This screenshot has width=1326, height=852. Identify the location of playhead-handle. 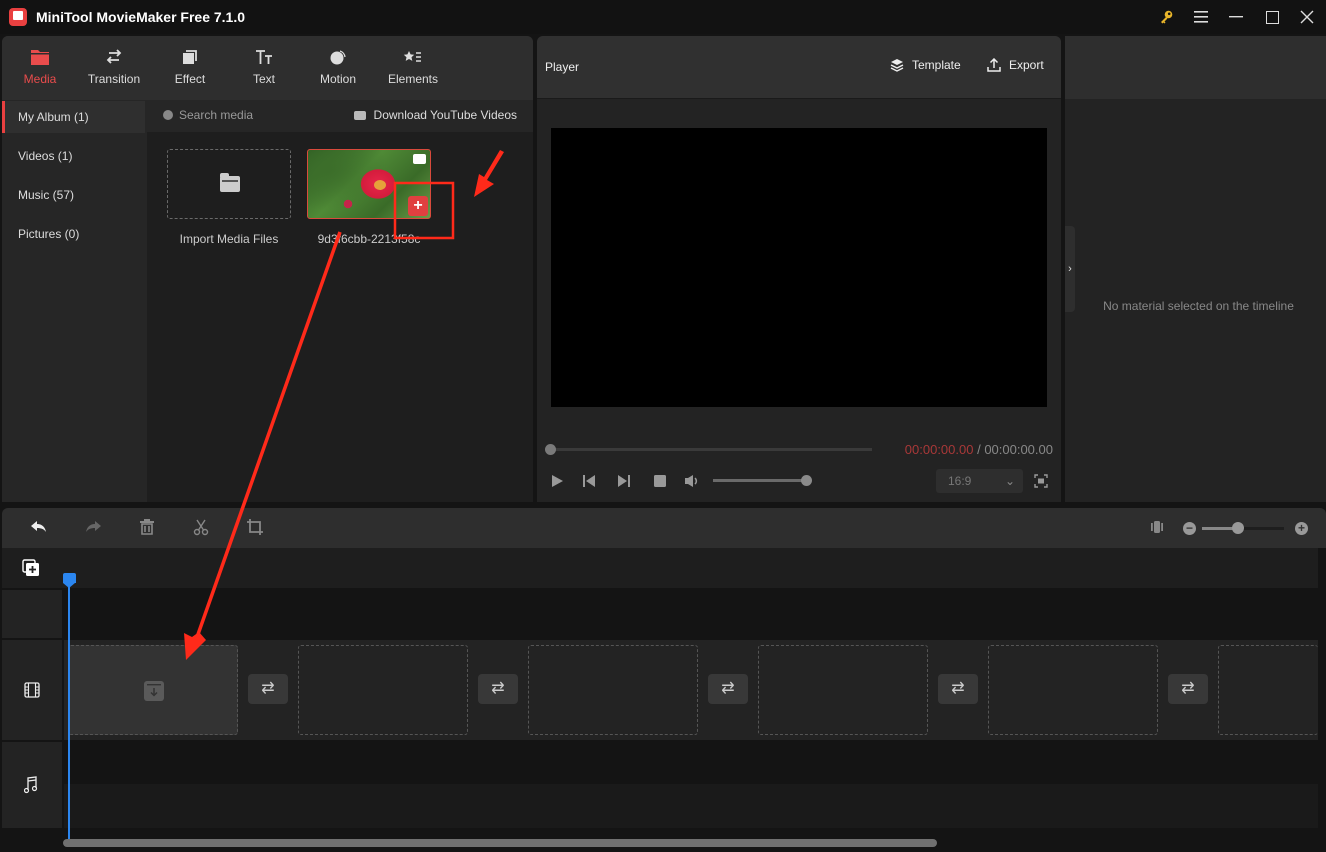
(69, 578).